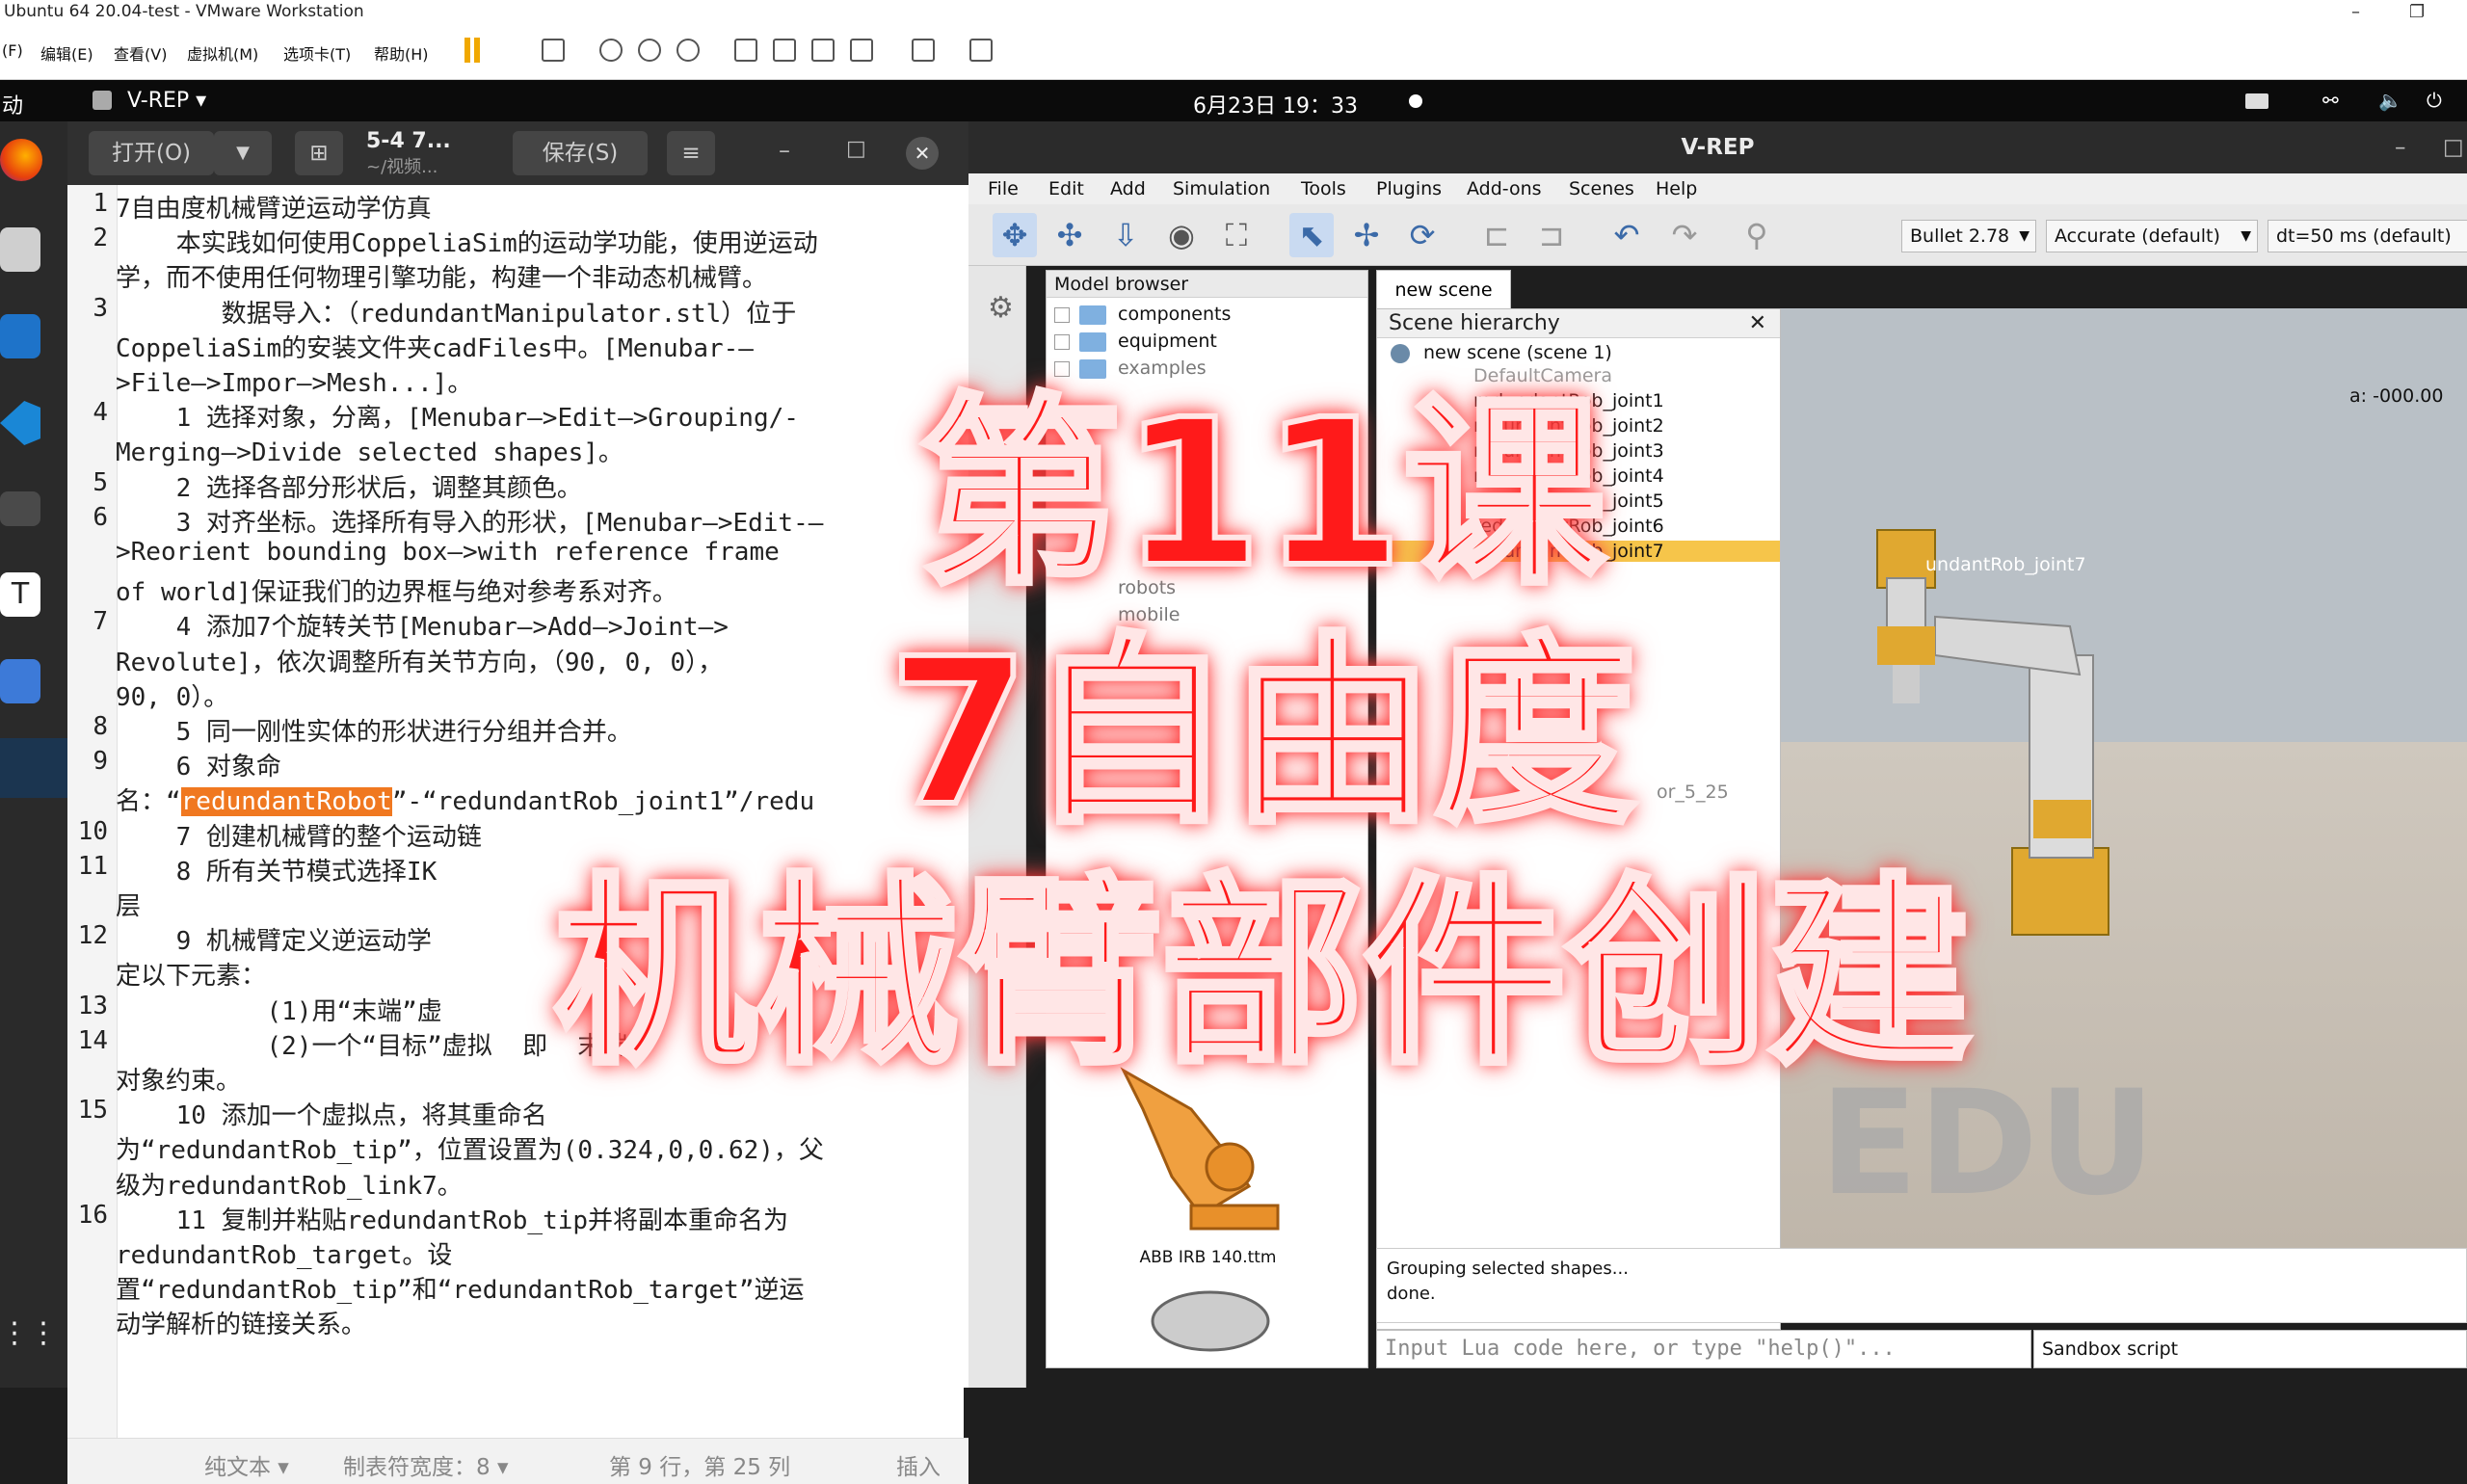 Image resolution: width=2467 pixels, height=1484 pixels. Describe the element at coordinates (1366, 235) in the screenshot. I see `object-shift-icon: ✢` at that location.